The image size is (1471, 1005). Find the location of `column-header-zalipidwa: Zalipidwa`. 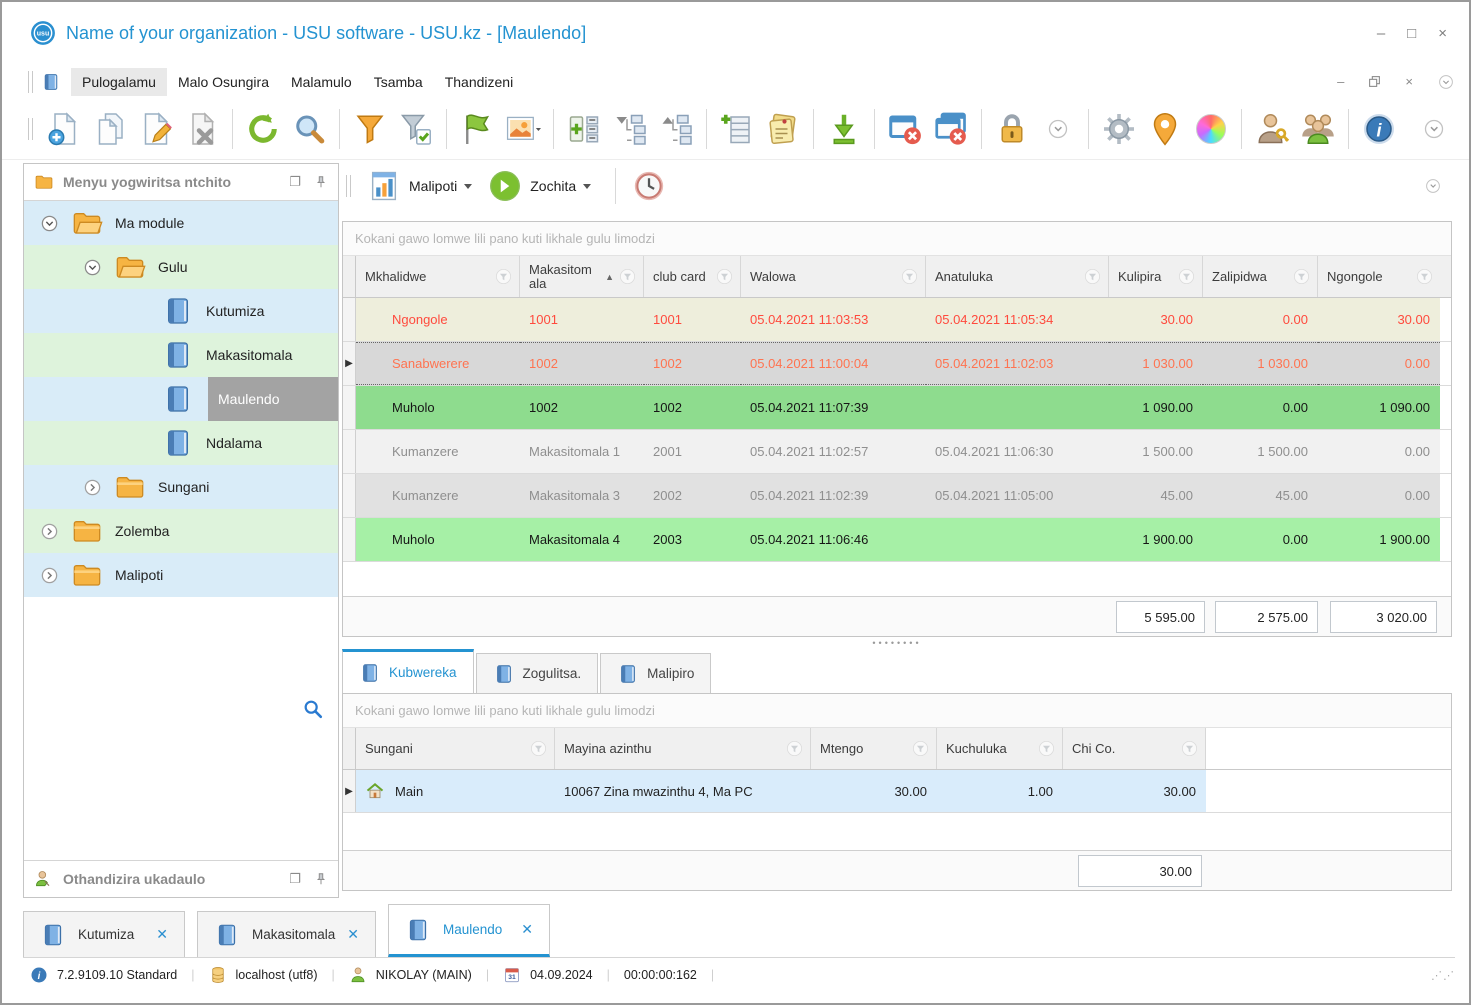

column-header-zalipidwa: Zalipidwa is located at coordinates (1260, 276).